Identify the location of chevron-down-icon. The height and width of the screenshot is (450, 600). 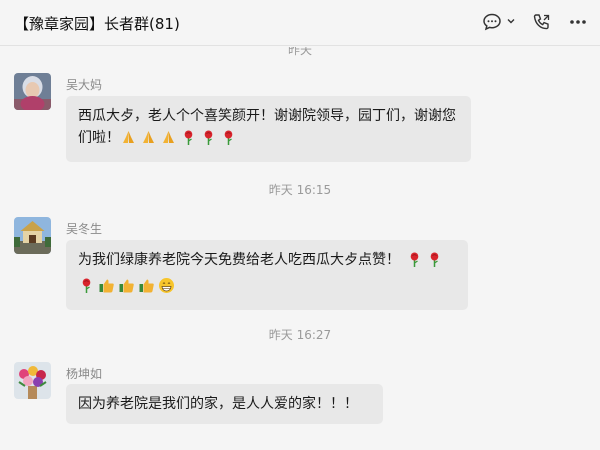
(511, 21).